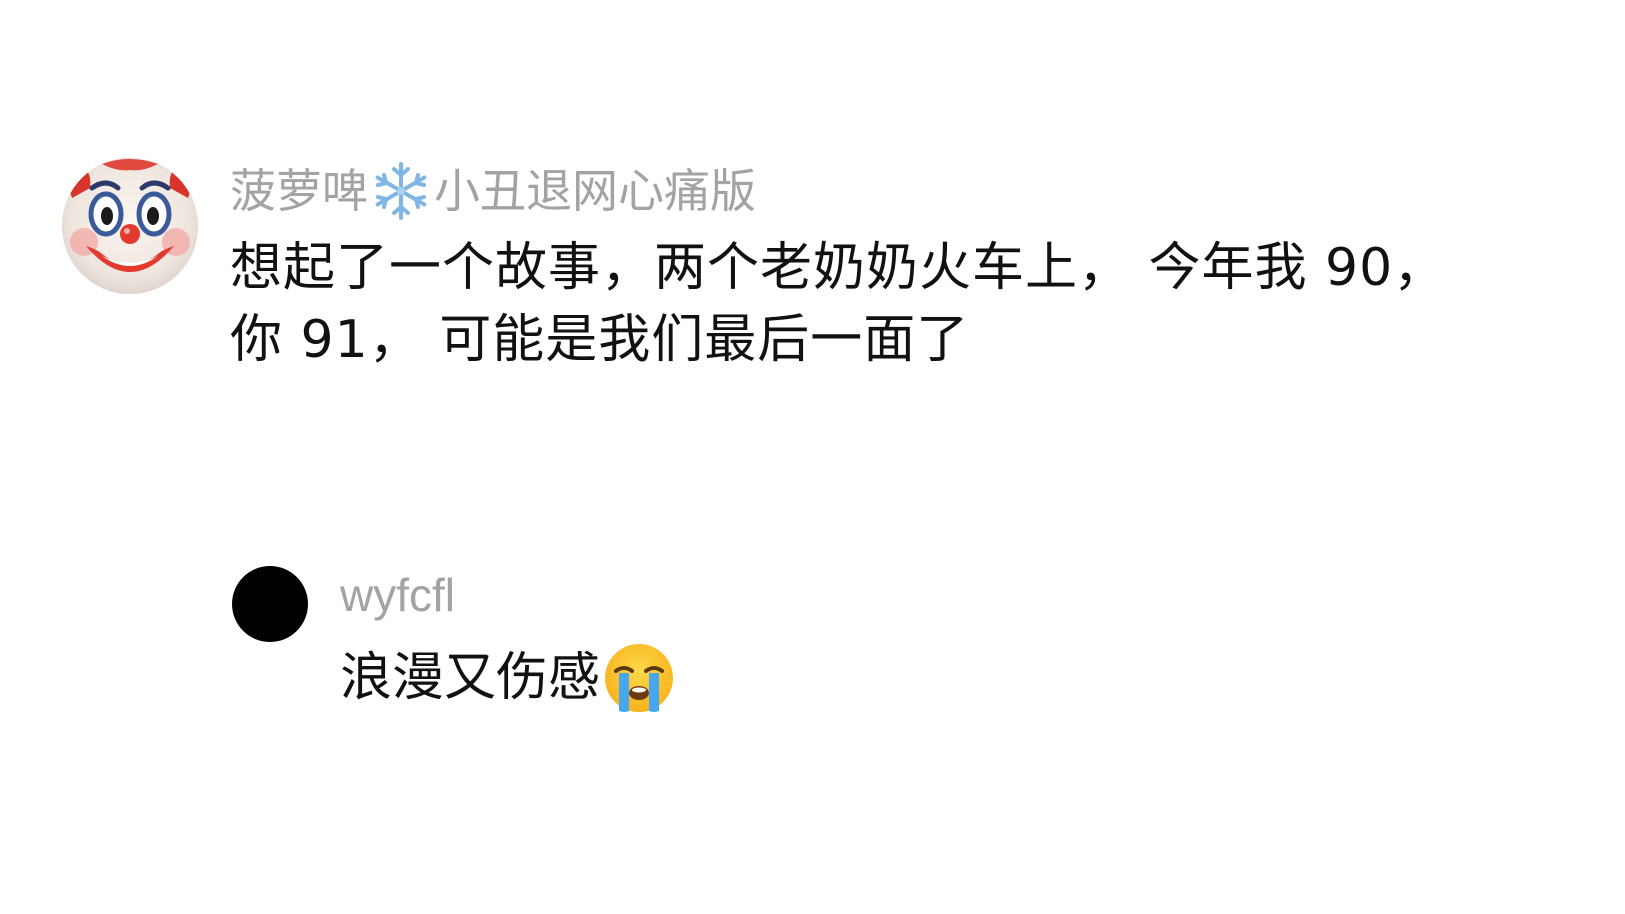 Image resolution: width=1625 pixels, height=914 pixels. Describe the element at coordinates (130, 226) in the screenshot. I see `clown-face-icon` at that location.